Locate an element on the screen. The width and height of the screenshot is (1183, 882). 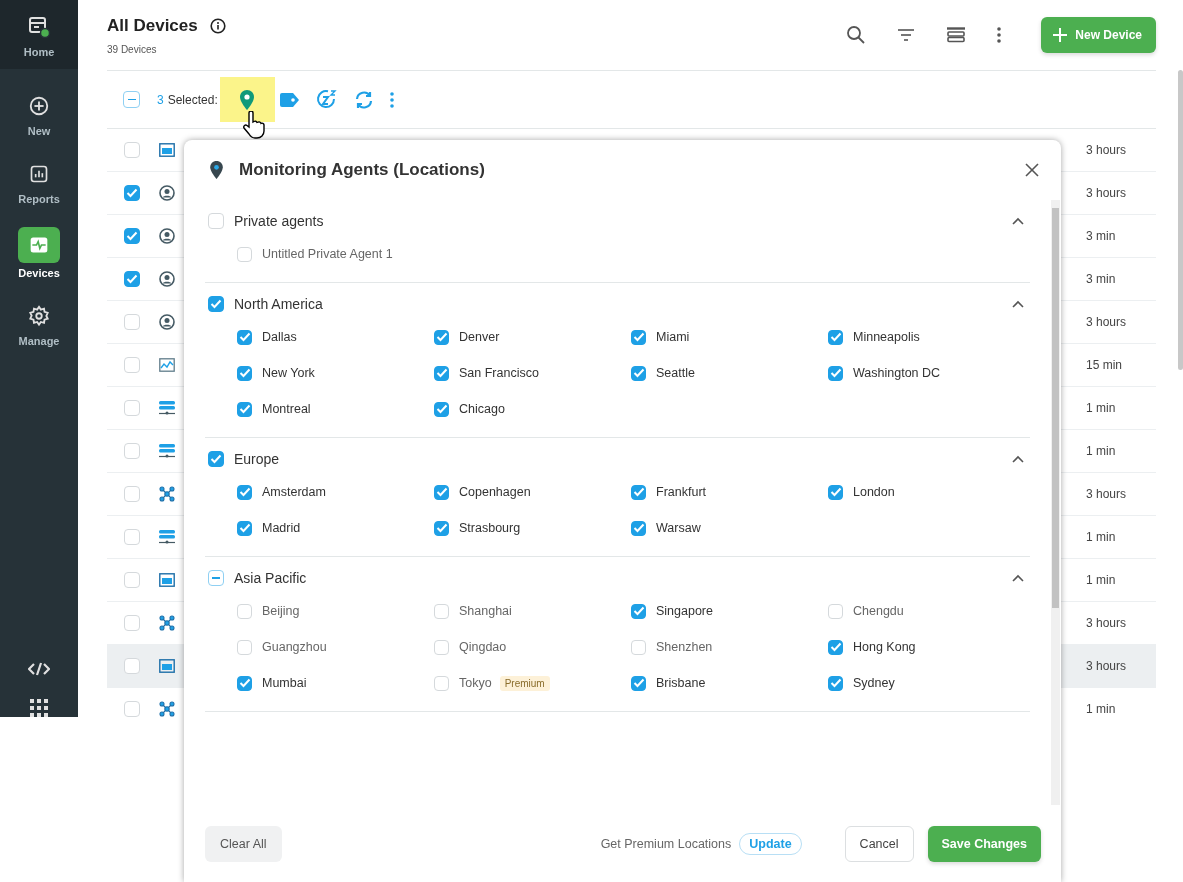
selected-label: Selected: is located at coordinates (192, 99).